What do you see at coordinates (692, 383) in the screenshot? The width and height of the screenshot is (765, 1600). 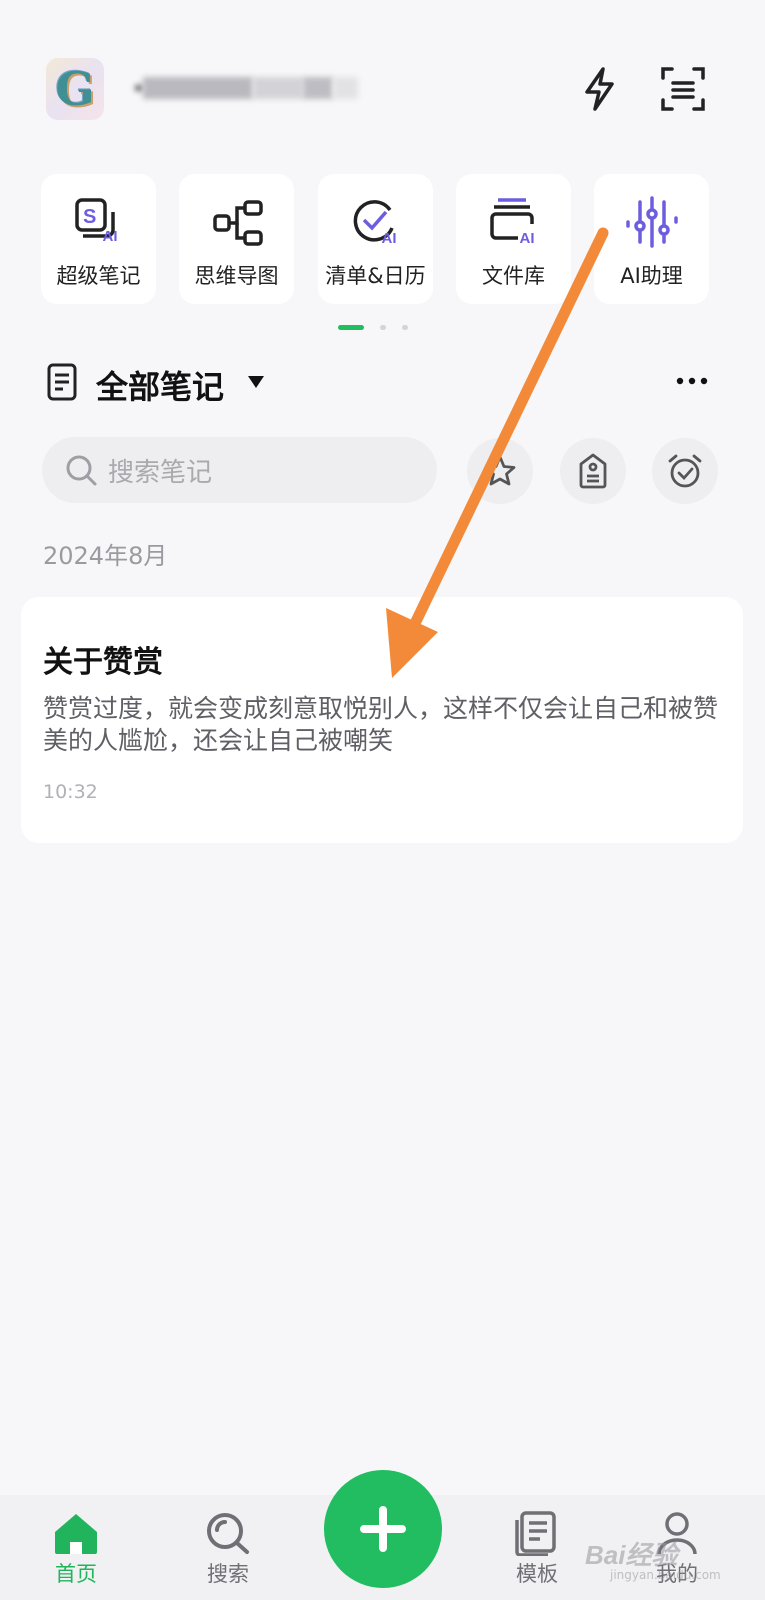 I see `more-icon` at bounding box center [692, 383].